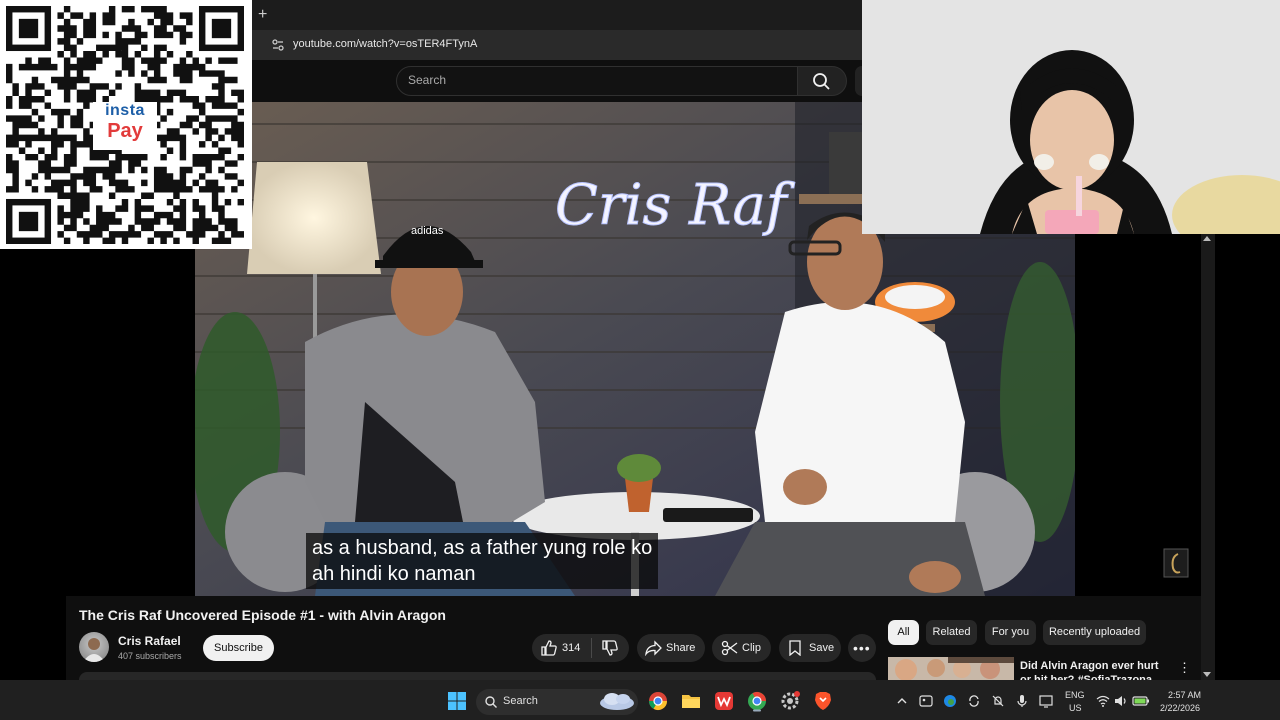 The height and width of the screenshot is (720, 1280). Describe the element at coordinates (640, 700) in the screenshot. I see `windows-taskbar` at that location.